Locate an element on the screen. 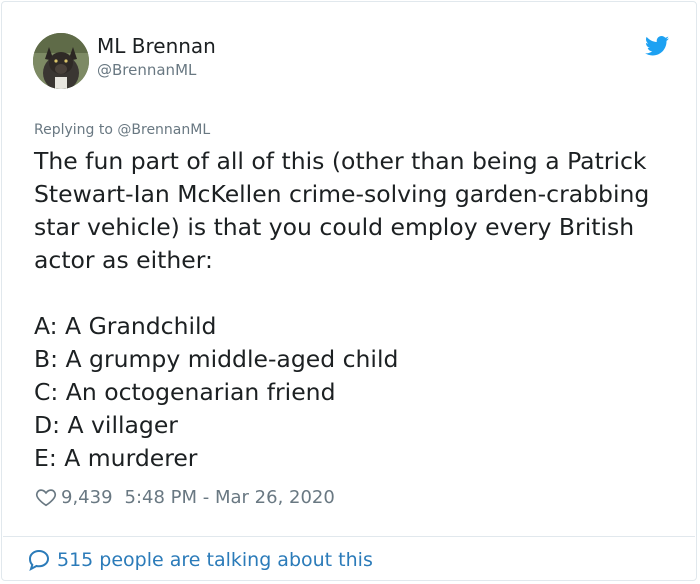  author-handle: @BrennanML is located at coordinates (146, 70).